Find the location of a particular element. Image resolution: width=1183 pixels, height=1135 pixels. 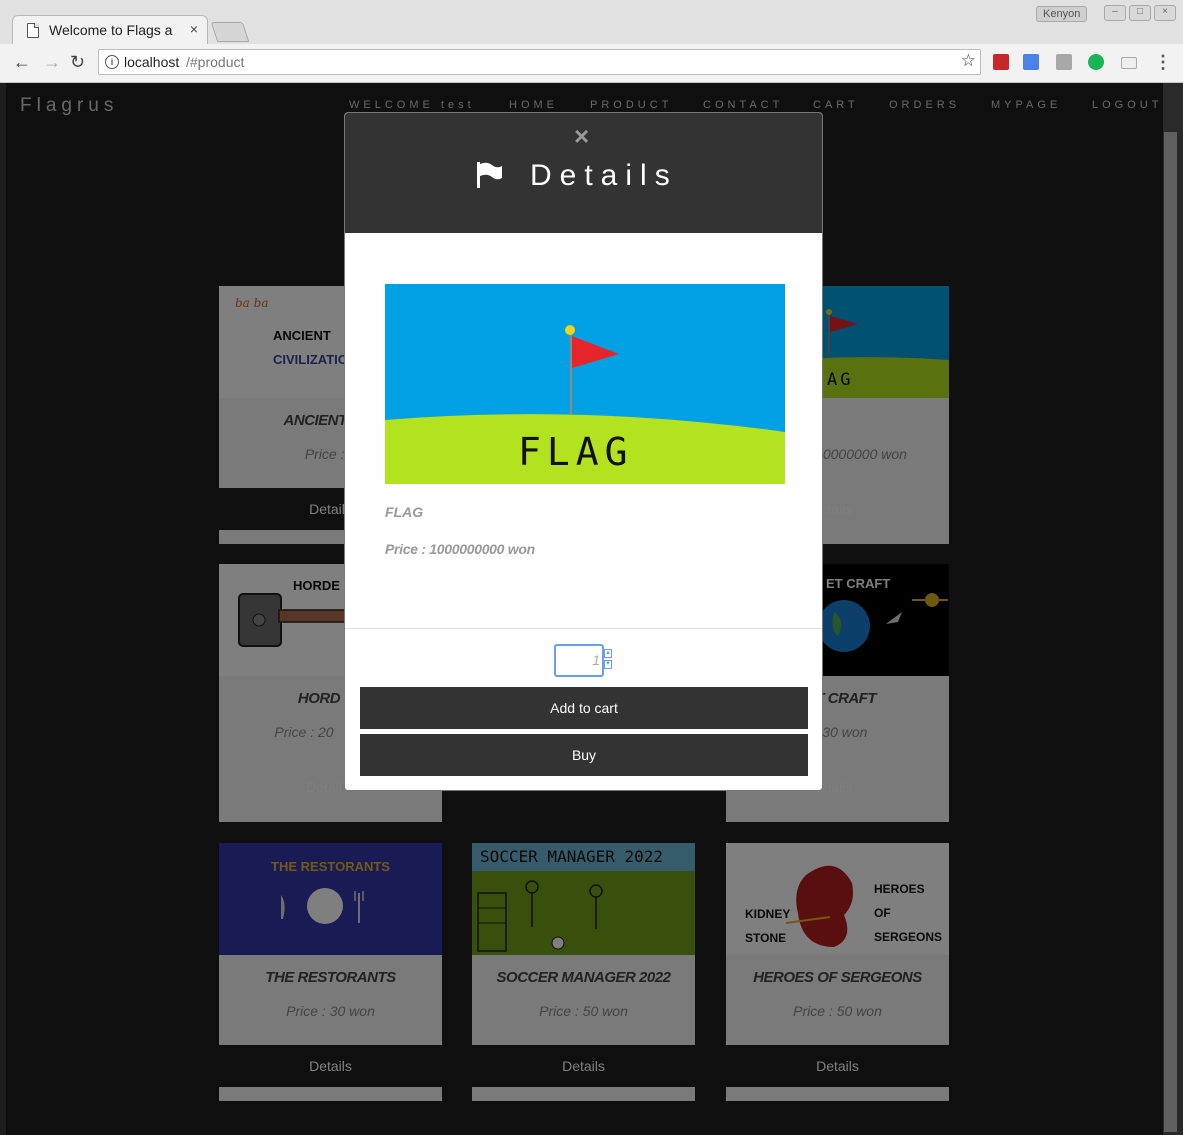

extension-image-icon is located at coordinates (1064, 62).